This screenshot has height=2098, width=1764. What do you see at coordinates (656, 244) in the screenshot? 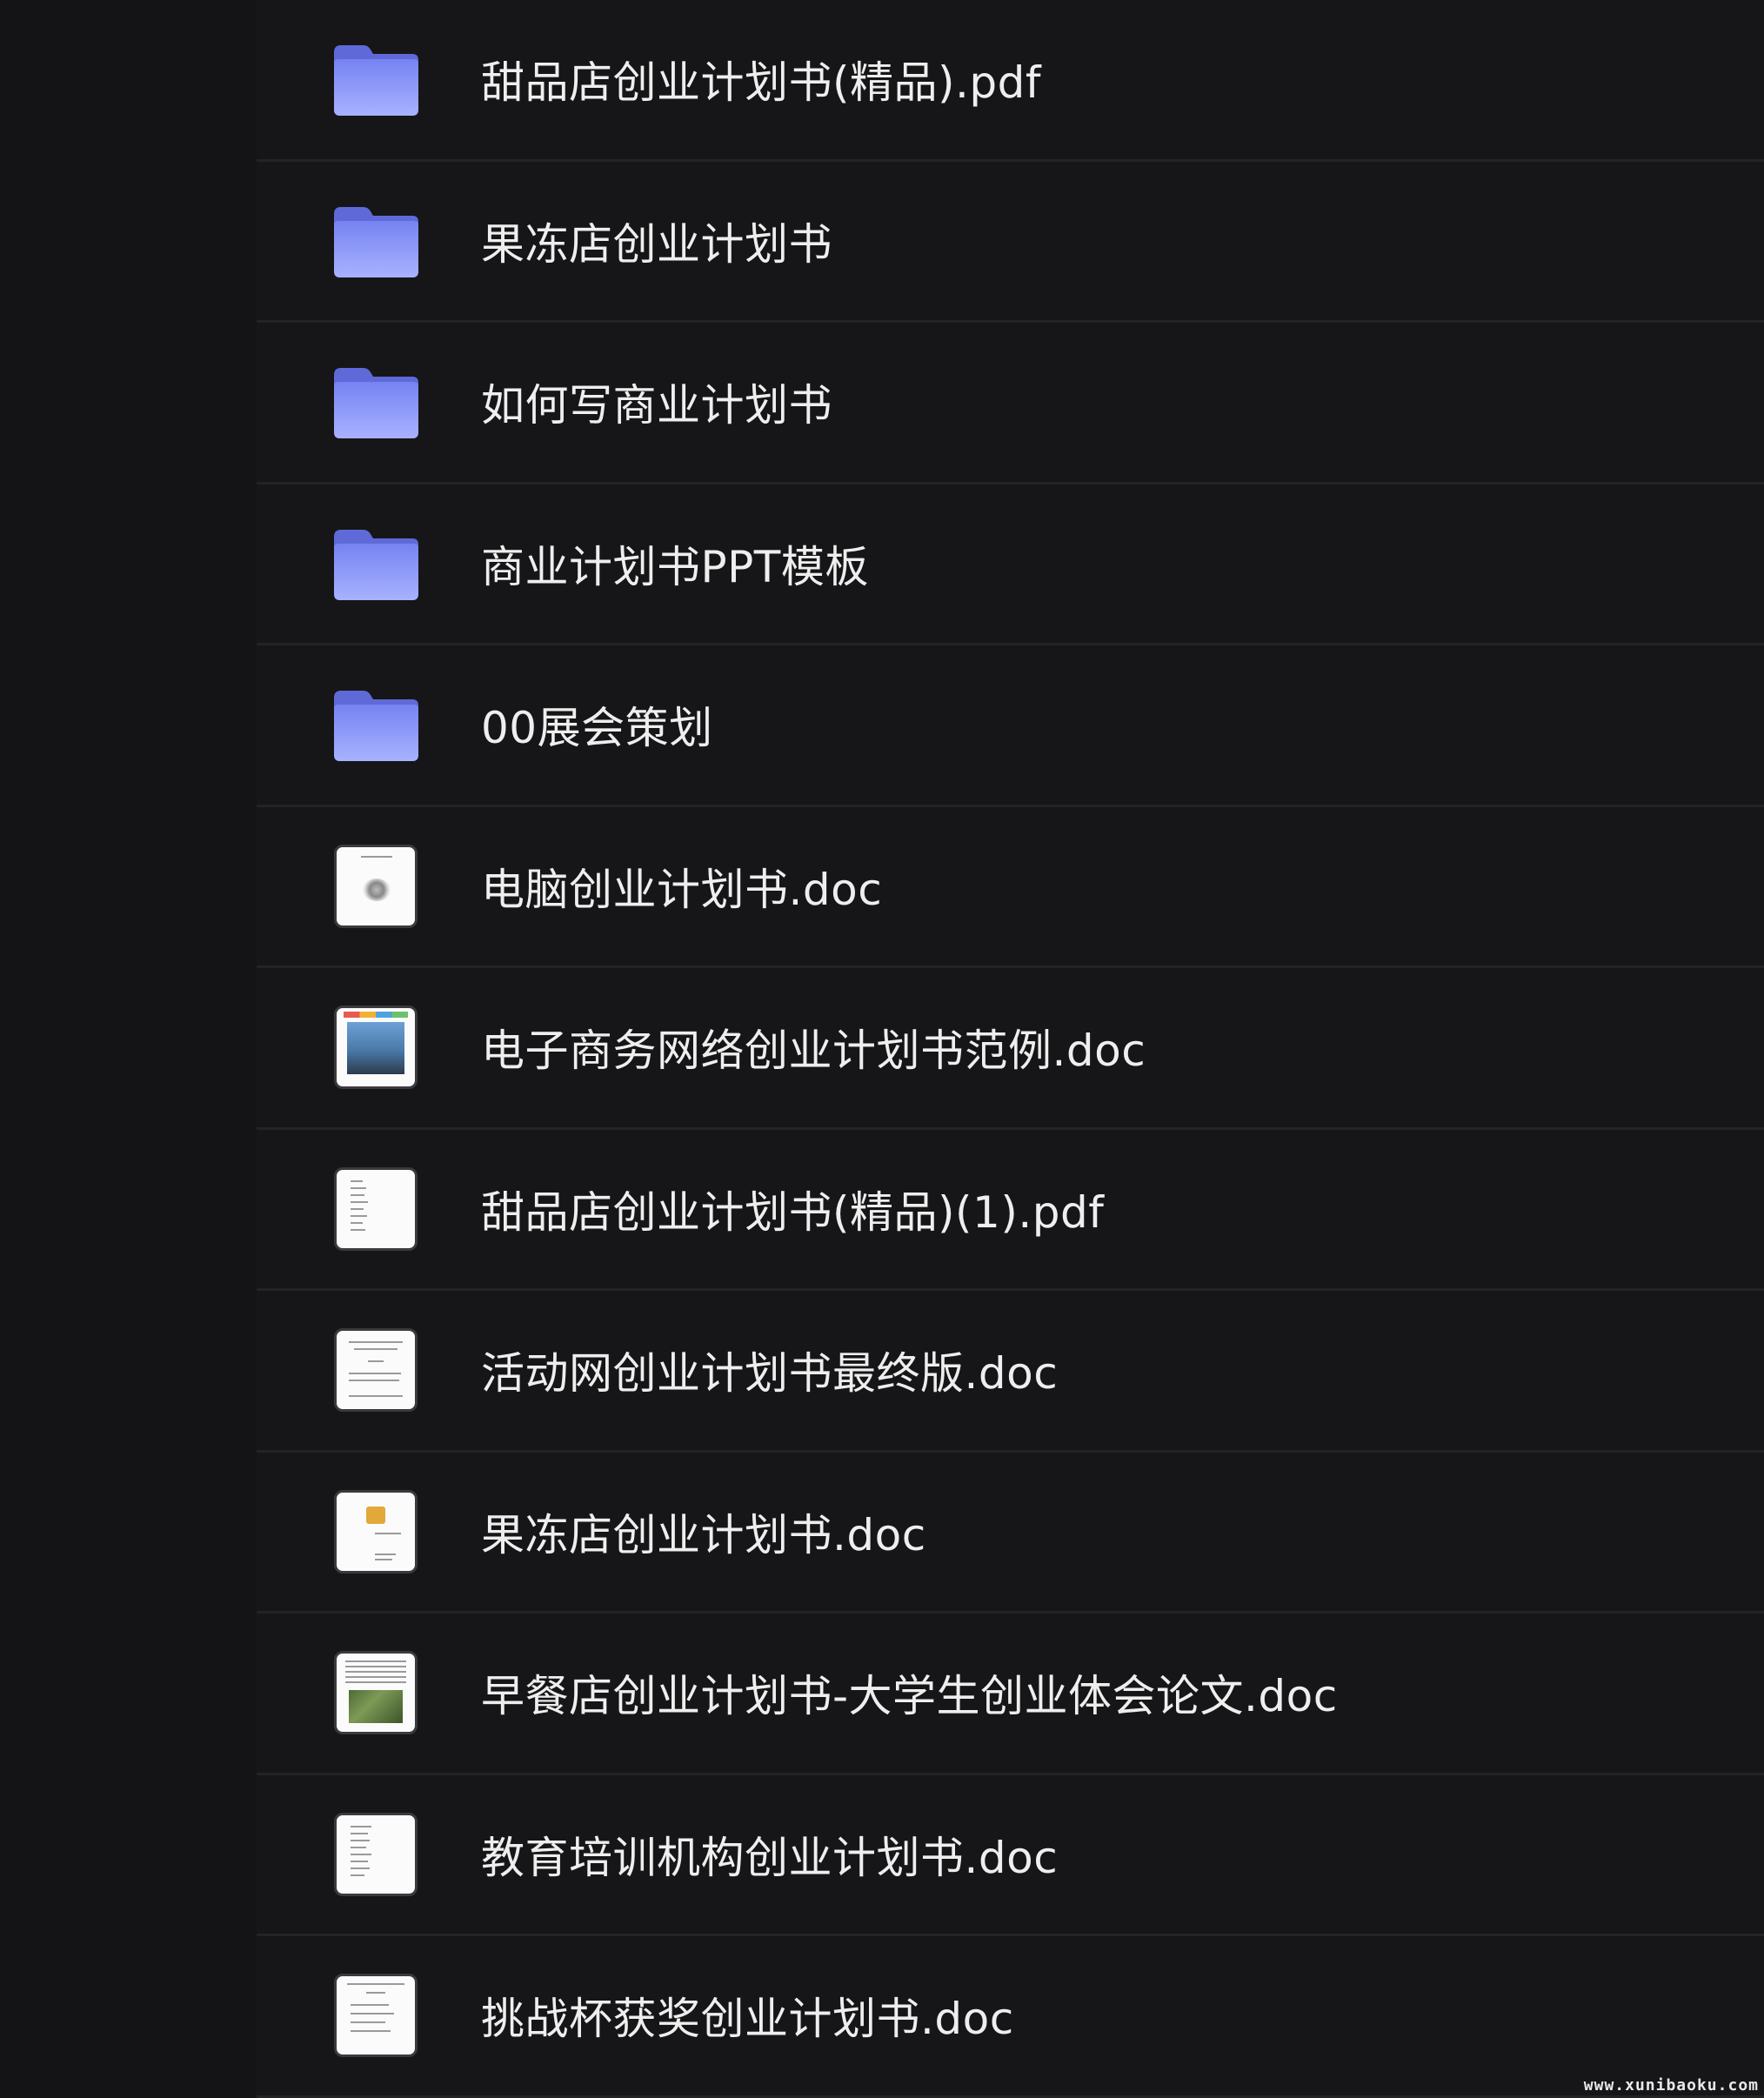
I see `file-name: 果冻店创业计划书` at bounding box center [656, 244].